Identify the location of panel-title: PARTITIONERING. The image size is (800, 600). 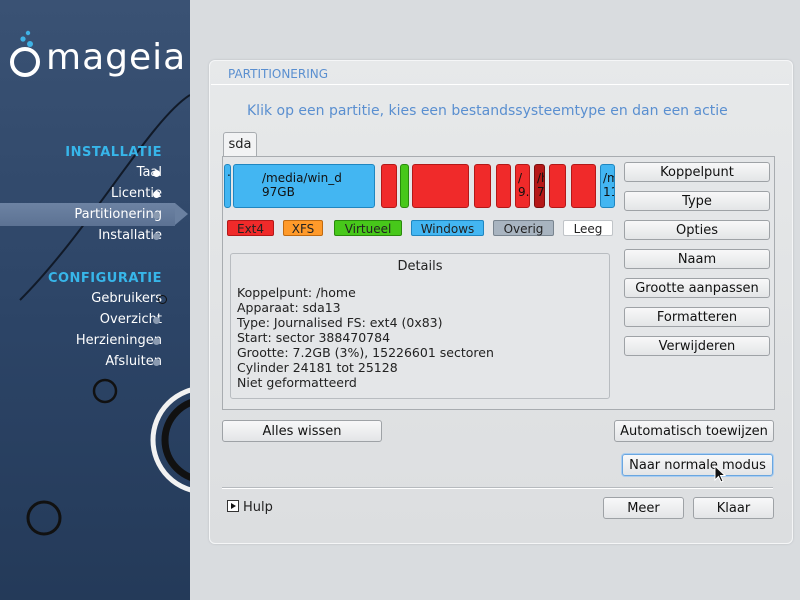
(278, 74).